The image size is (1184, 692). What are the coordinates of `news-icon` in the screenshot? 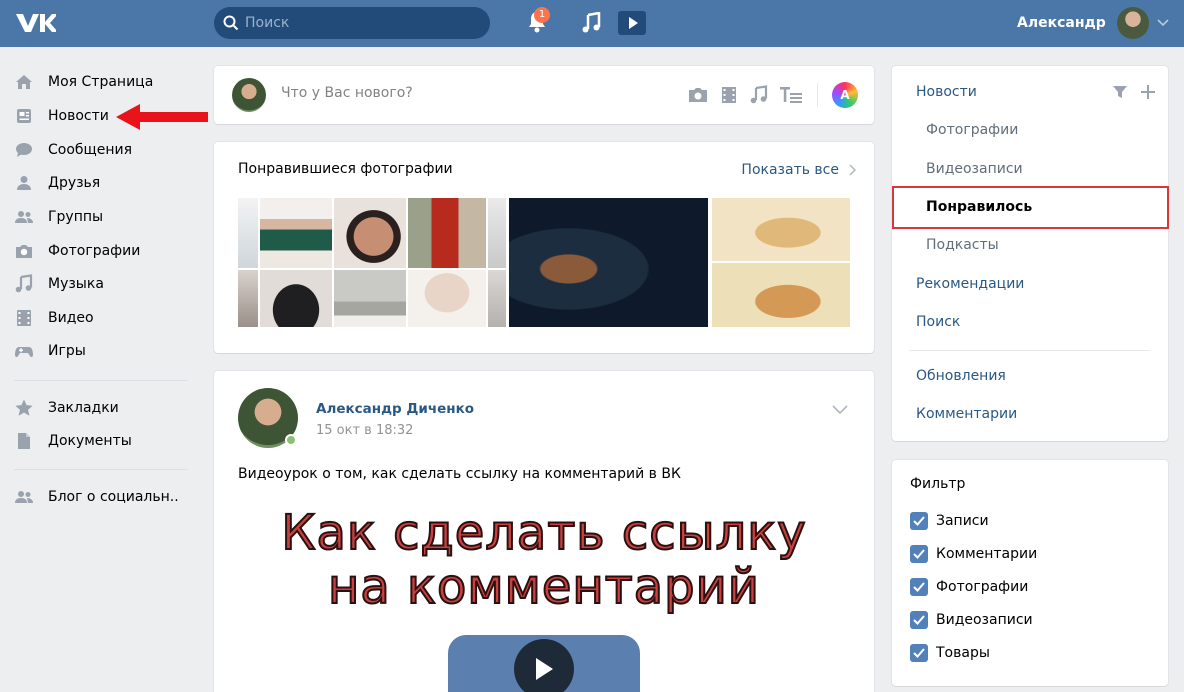 It's located at (24, 116).